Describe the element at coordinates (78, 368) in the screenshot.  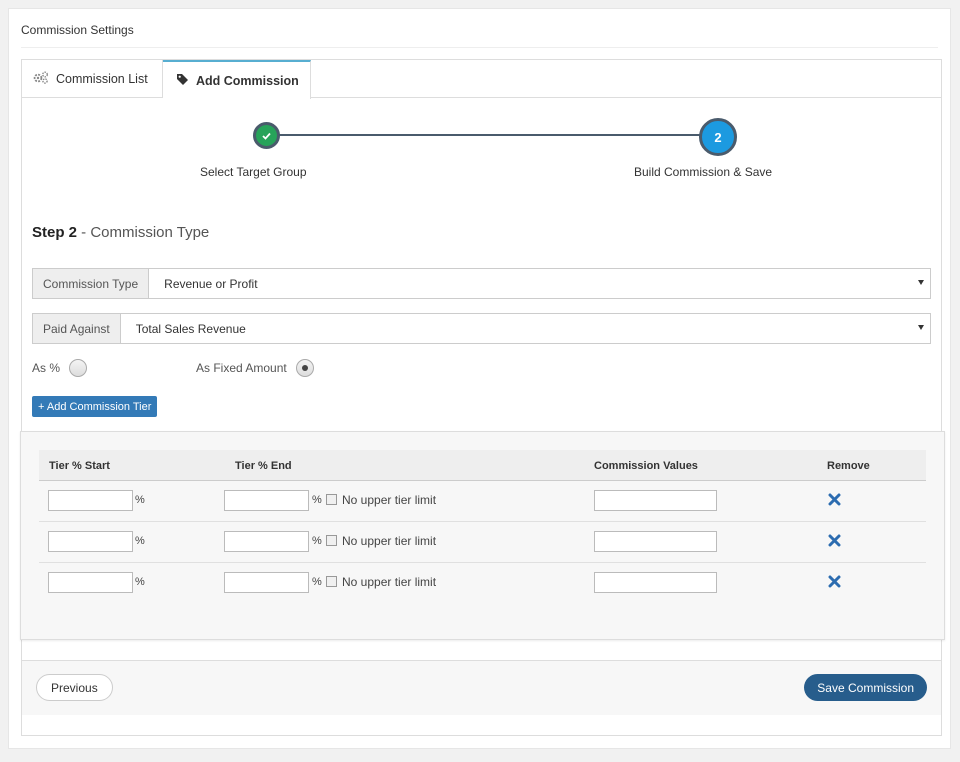
I see `as-percent-radio` at that location.